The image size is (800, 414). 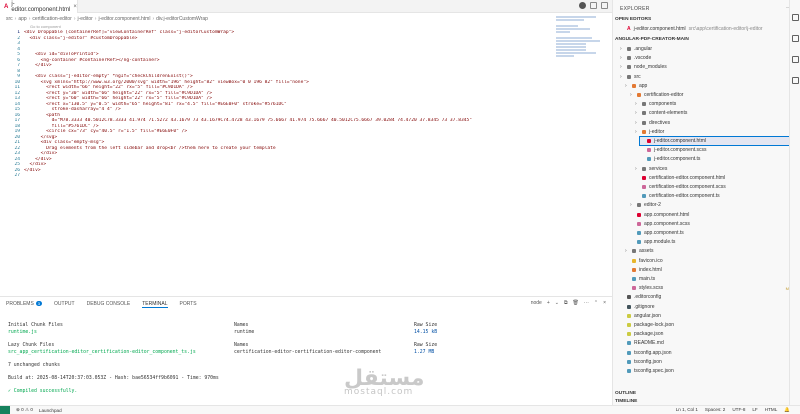 I want to click on breadcrumb-item: div.j-editorCustomWrap, so click(x=182, y=19).